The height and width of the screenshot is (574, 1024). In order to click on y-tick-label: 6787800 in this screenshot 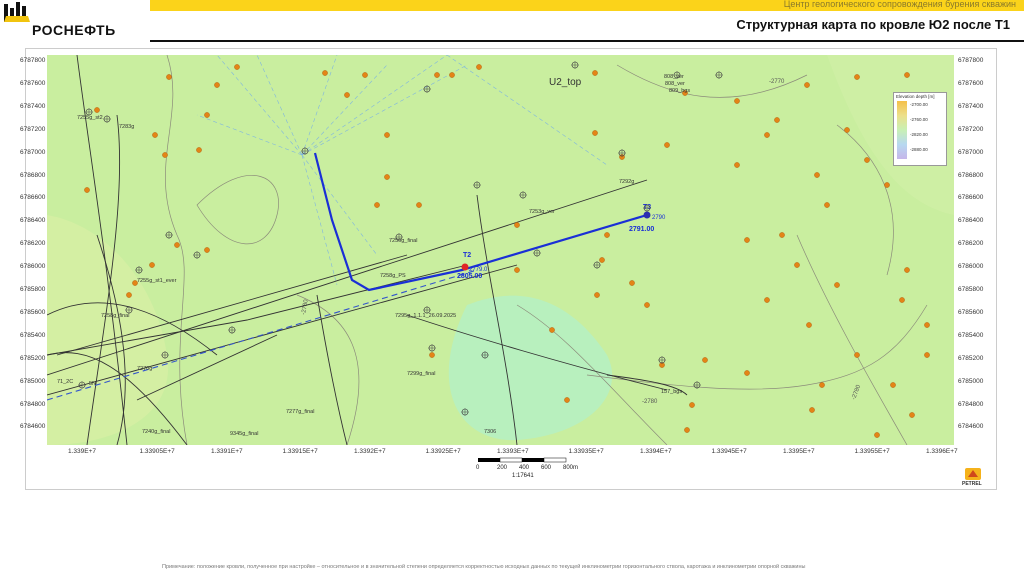, I will do `click(971, 60)`.